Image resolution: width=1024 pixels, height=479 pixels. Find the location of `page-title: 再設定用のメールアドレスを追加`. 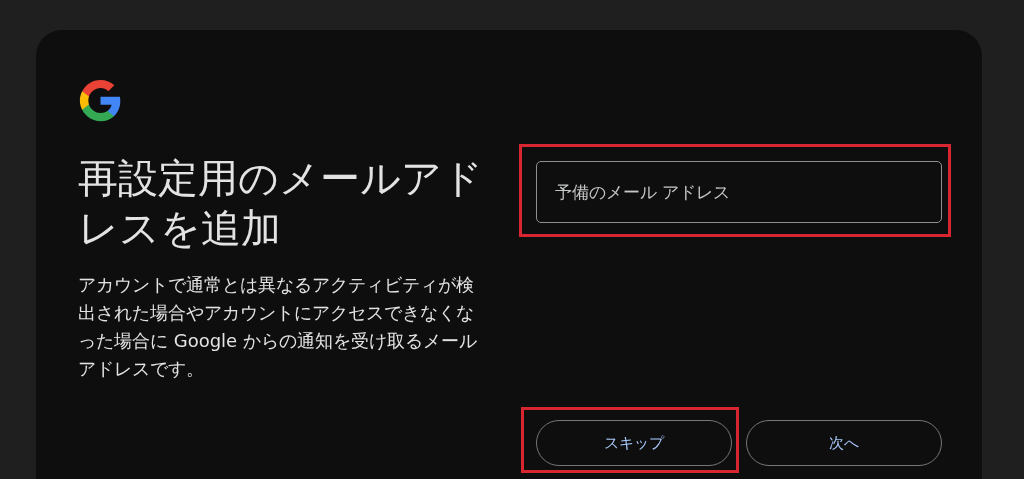

page-title: 再設定用のメールアドレスを追加 is located at coordinates (281, 203).